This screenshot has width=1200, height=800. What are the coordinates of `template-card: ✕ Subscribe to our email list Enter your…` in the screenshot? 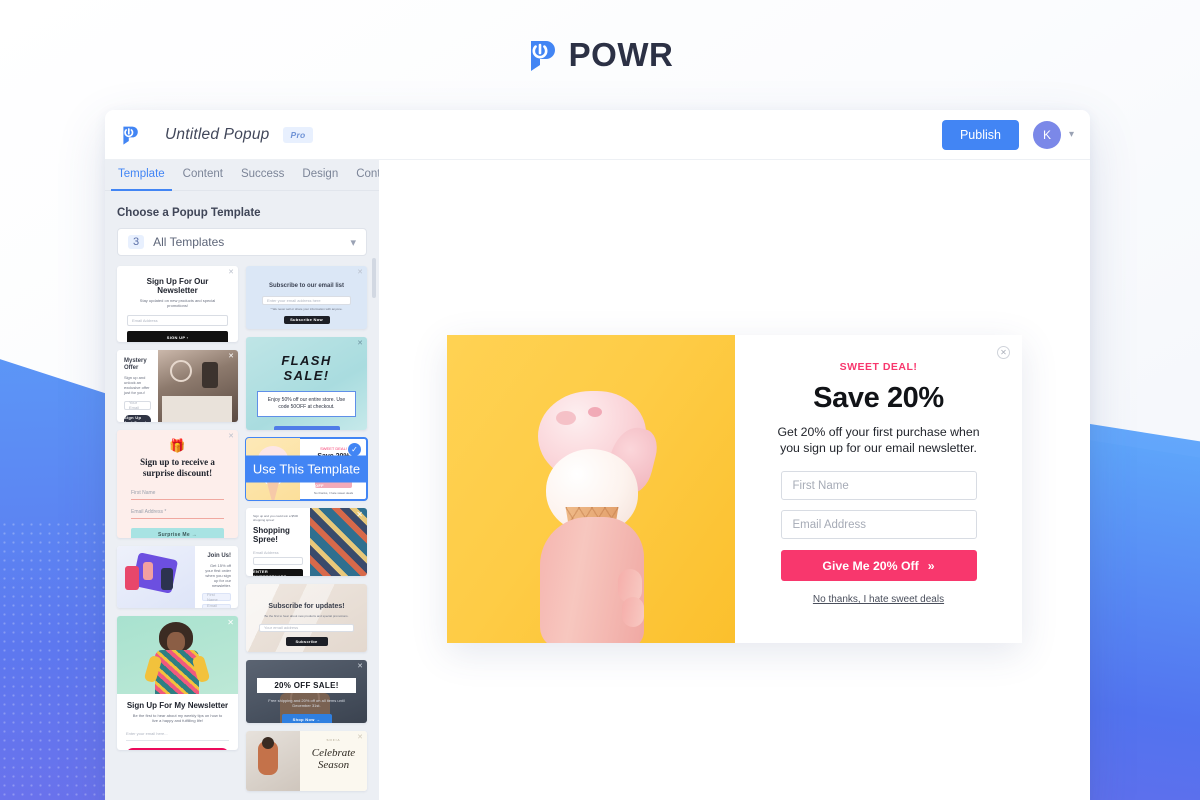 It's located at (306, 297).